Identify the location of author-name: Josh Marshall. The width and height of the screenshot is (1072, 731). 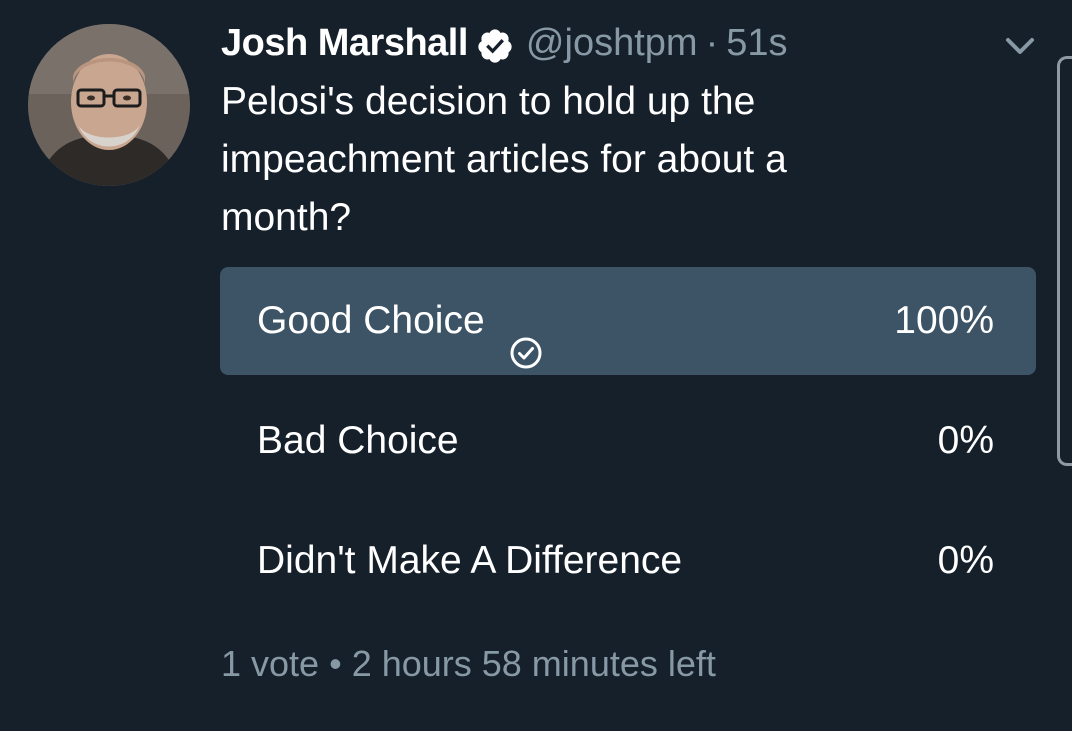
(344, 43).